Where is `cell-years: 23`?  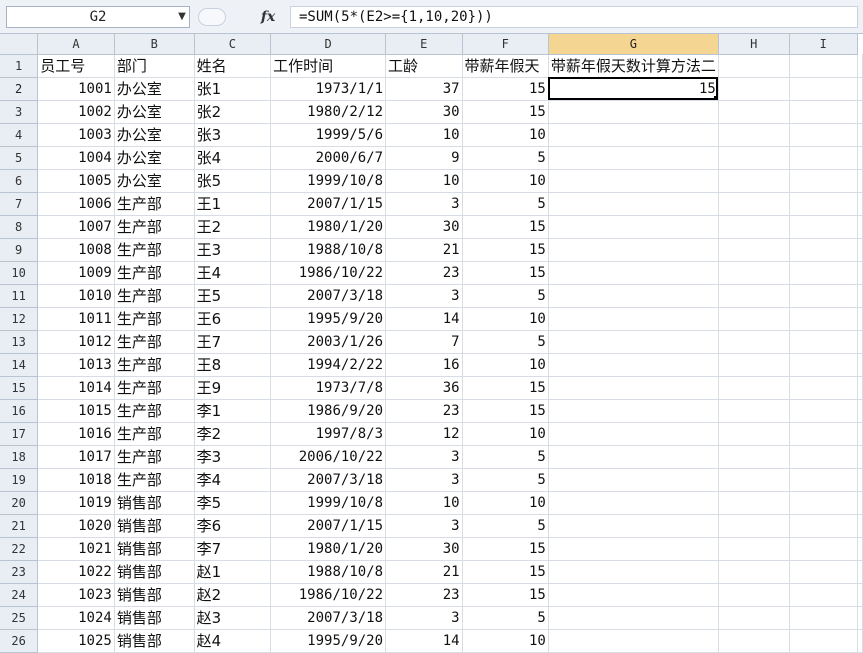
cell-years: 23 is located at coordinates (424, 273).